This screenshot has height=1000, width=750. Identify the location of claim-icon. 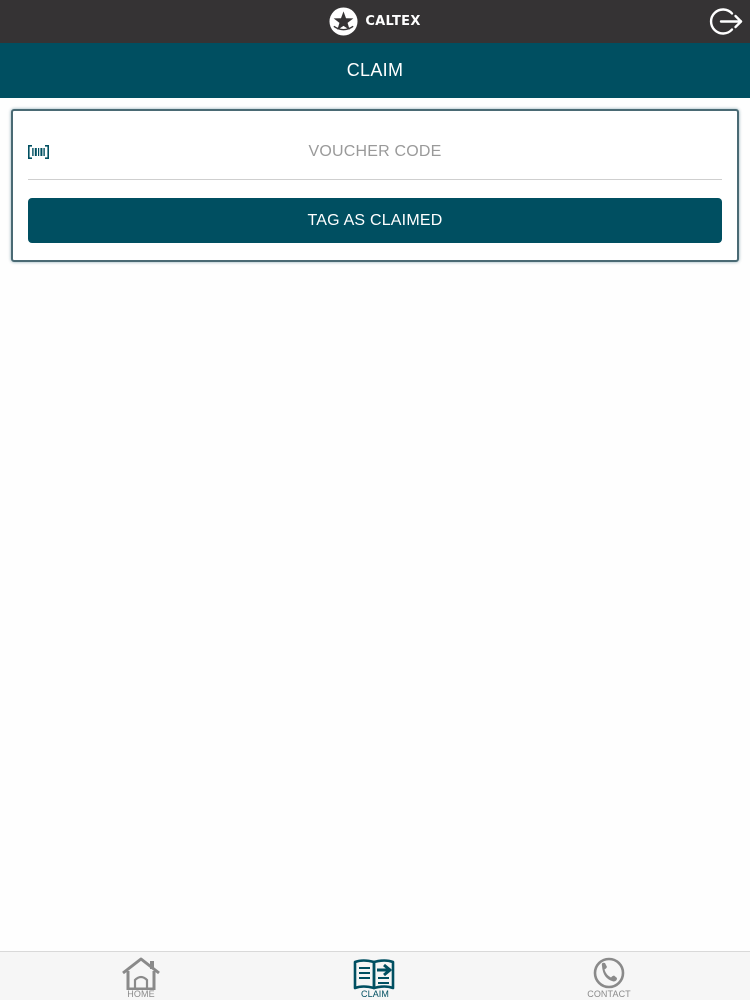
(374, 974).